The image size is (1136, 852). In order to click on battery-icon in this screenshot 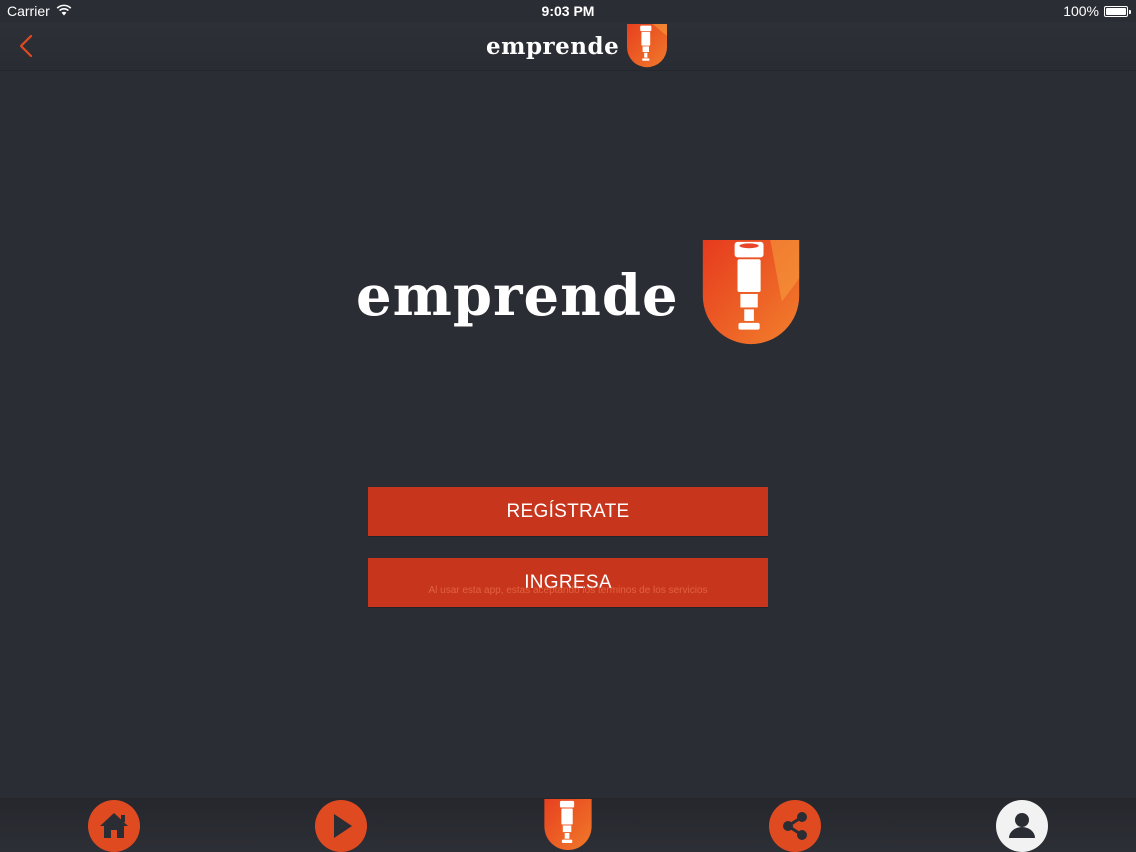, I will do `click(1117, 11)`.